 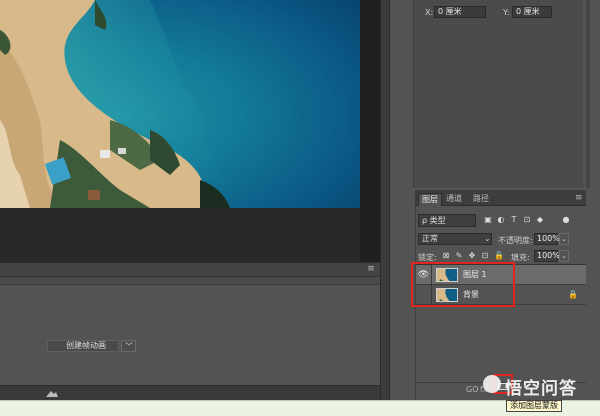 What do you see at coordinates (460, 12) in the screenshot?
I see `x-position-field: 0 厘米` at bounding box center [460, 12].